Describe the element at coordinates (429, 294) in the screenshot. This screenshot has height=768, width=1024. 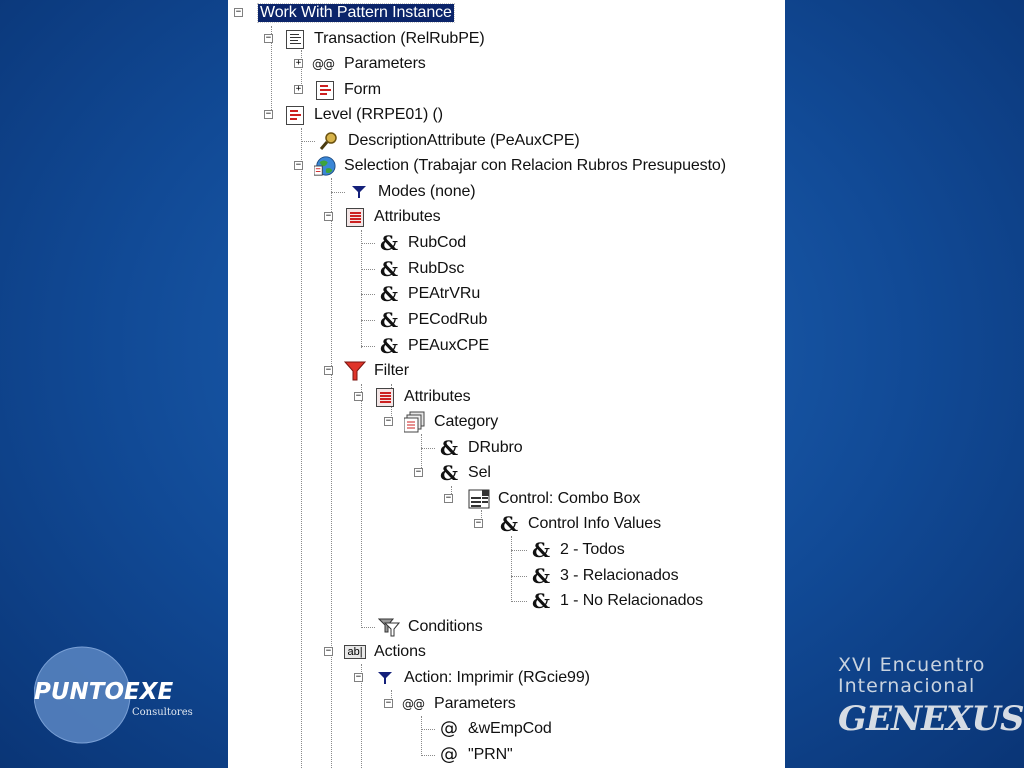
I see `tree-node-peatrvru: & PEAtrVRu` at that location.